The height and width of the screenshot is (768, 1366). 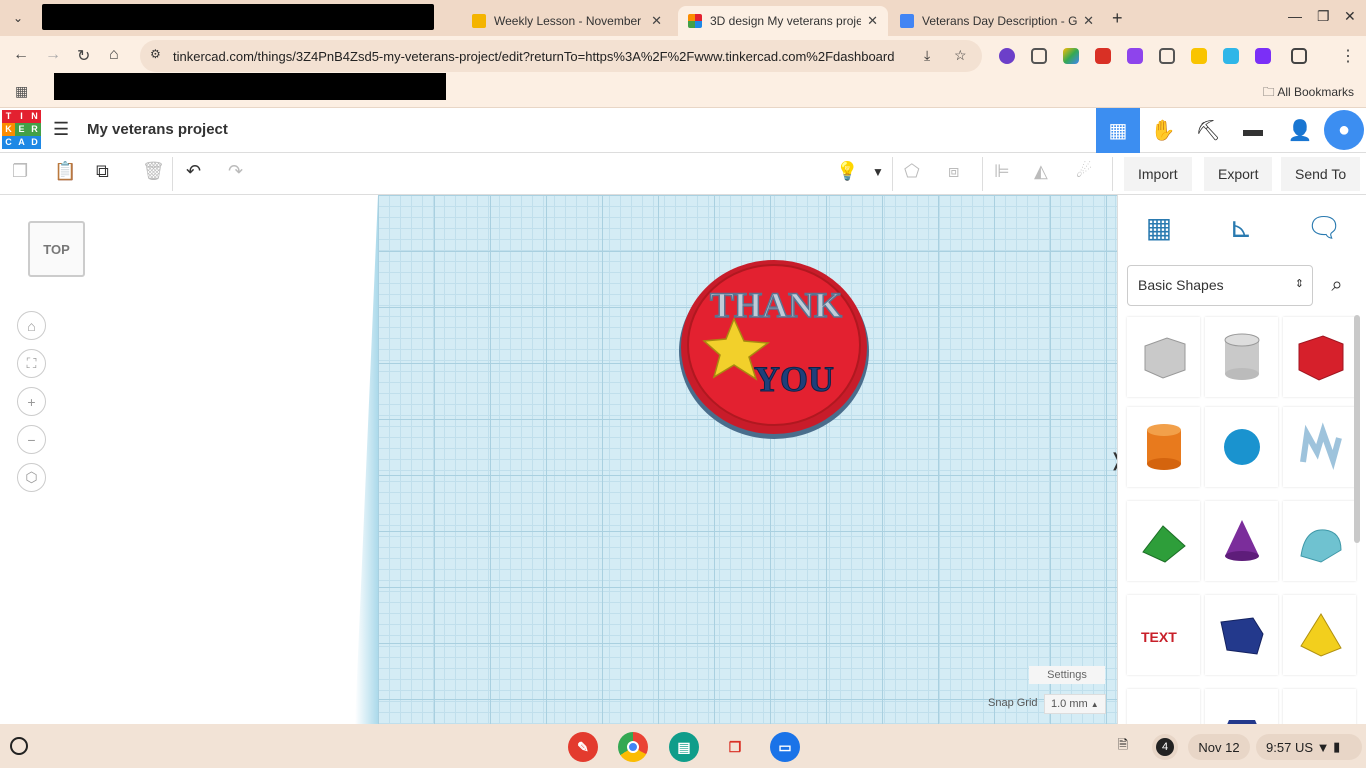 What do you see at coordinates (238, 17) in the screenshot?
I see `tab-redacted` at bounding box center [238, 17].